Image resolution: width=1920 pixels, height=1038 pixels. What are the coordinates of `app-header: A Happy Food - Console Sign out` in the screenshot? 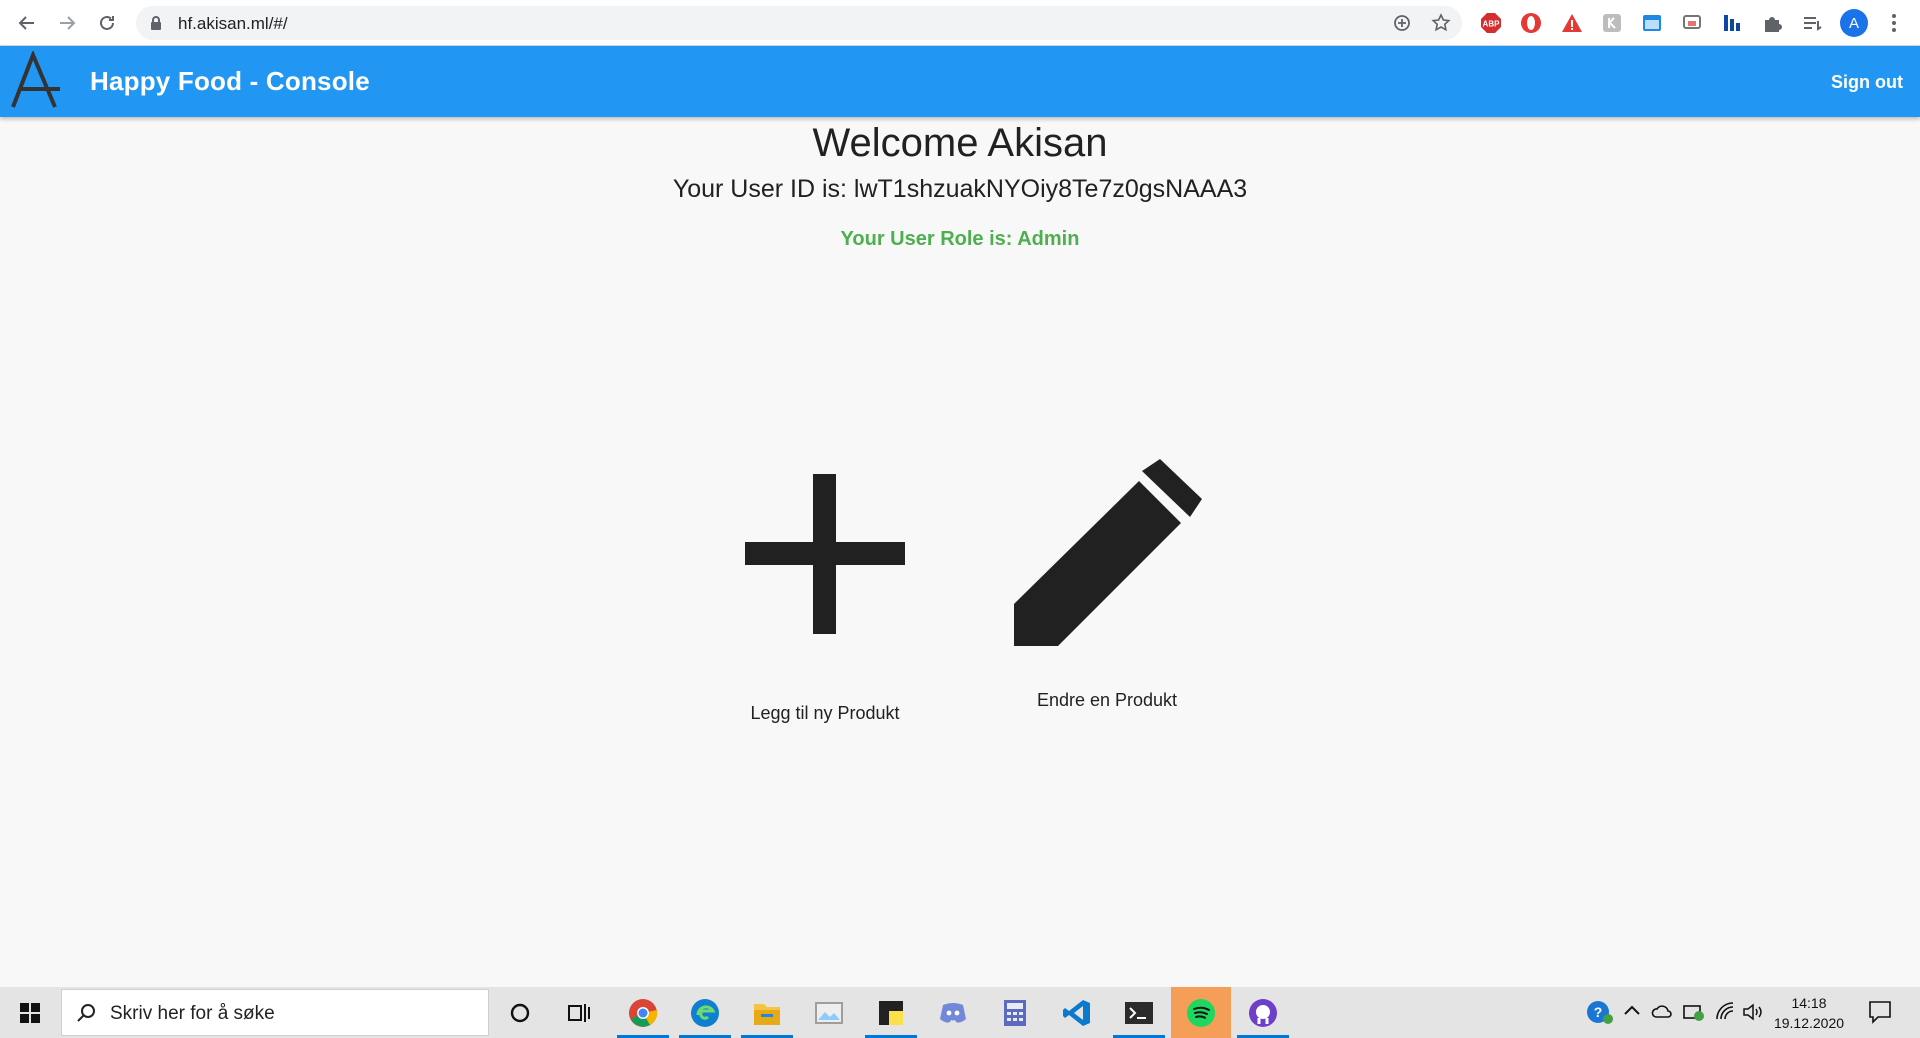 It's located at (960, 81).